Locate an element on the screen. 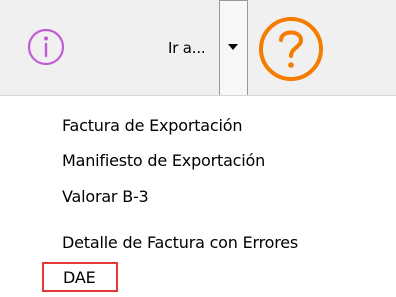  help-button is located at coordinates (291, 49).